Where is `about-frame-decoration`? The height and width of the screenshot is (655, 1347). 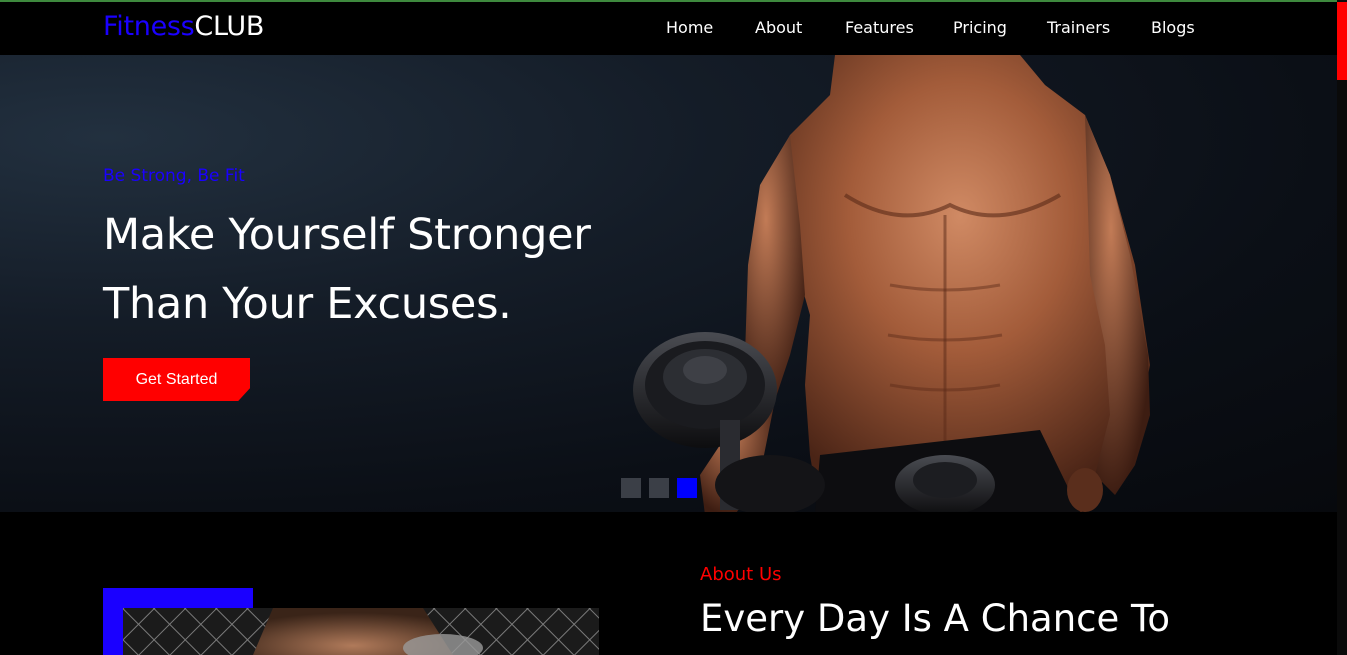
about-frame-decoration is located at coordinates (178, 598).